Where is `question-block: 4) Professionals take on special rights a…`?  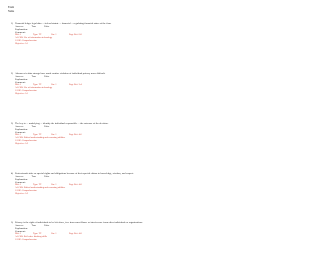
question-block: 4) Professionals take on special rights a… is located at coordinates (97, 184).